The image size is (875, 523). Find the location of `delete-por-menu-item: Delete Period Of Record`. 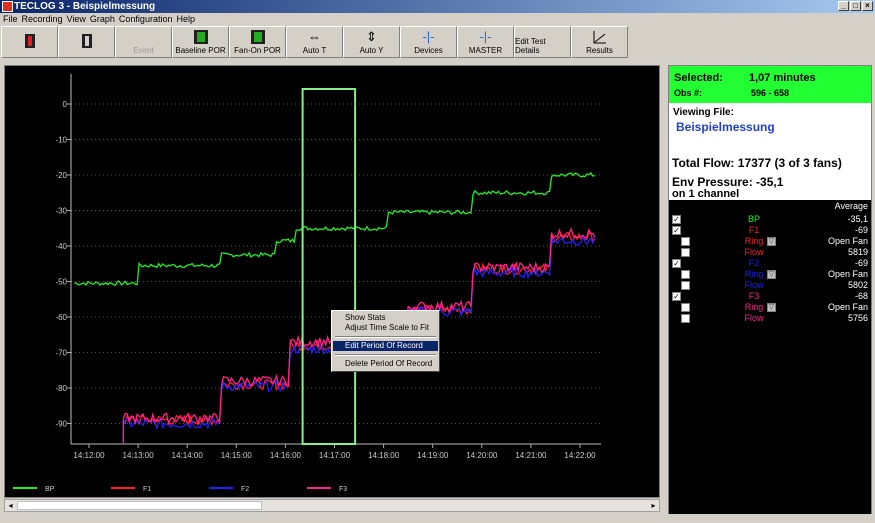

delete-por-menu-item: Delete Period Of Record is located at coordinates (385, 364).